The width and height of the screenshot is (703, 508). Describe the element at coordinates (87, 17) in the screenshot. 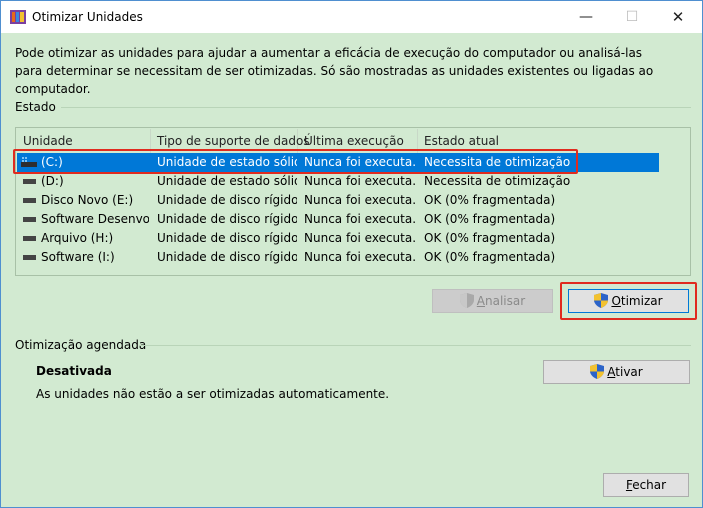

I see `window-title: Otimizar Unidades` at that location.